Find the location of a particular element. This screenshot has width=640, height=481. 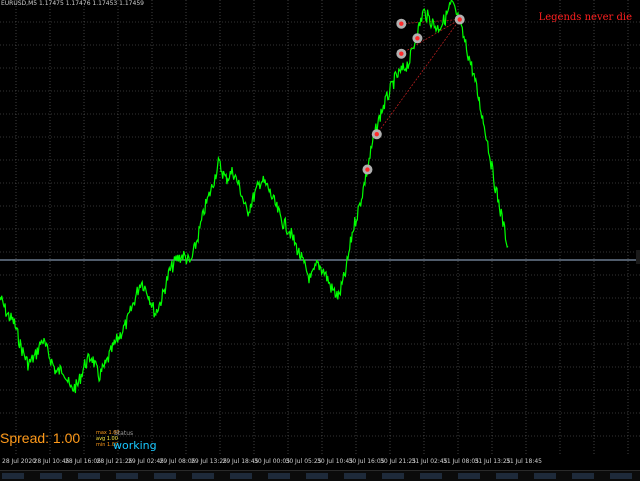

status-value: working is located at coordinates (135, 445).